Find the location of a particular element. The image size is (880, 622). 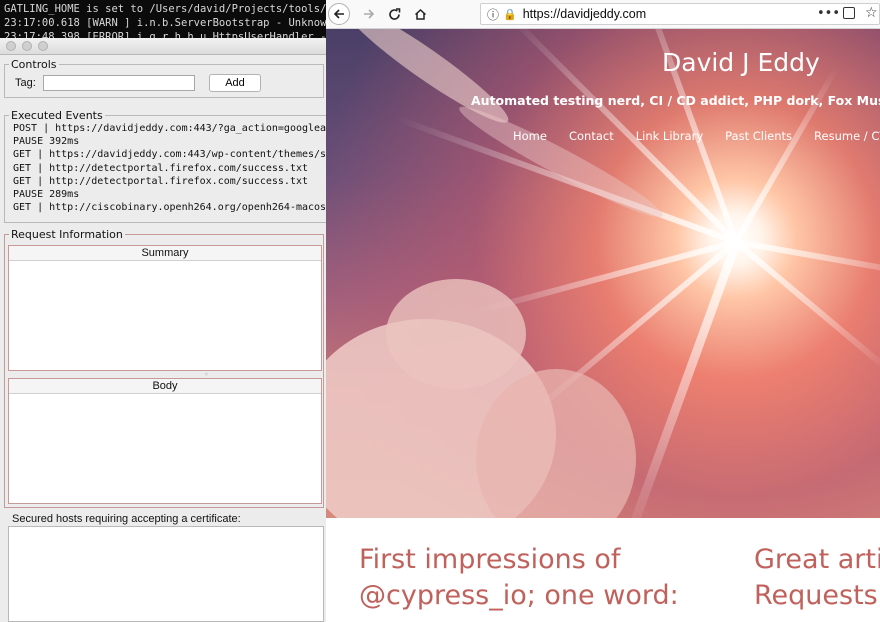

post-title-link: Great arti Requests is located at coordinates (817, 578).